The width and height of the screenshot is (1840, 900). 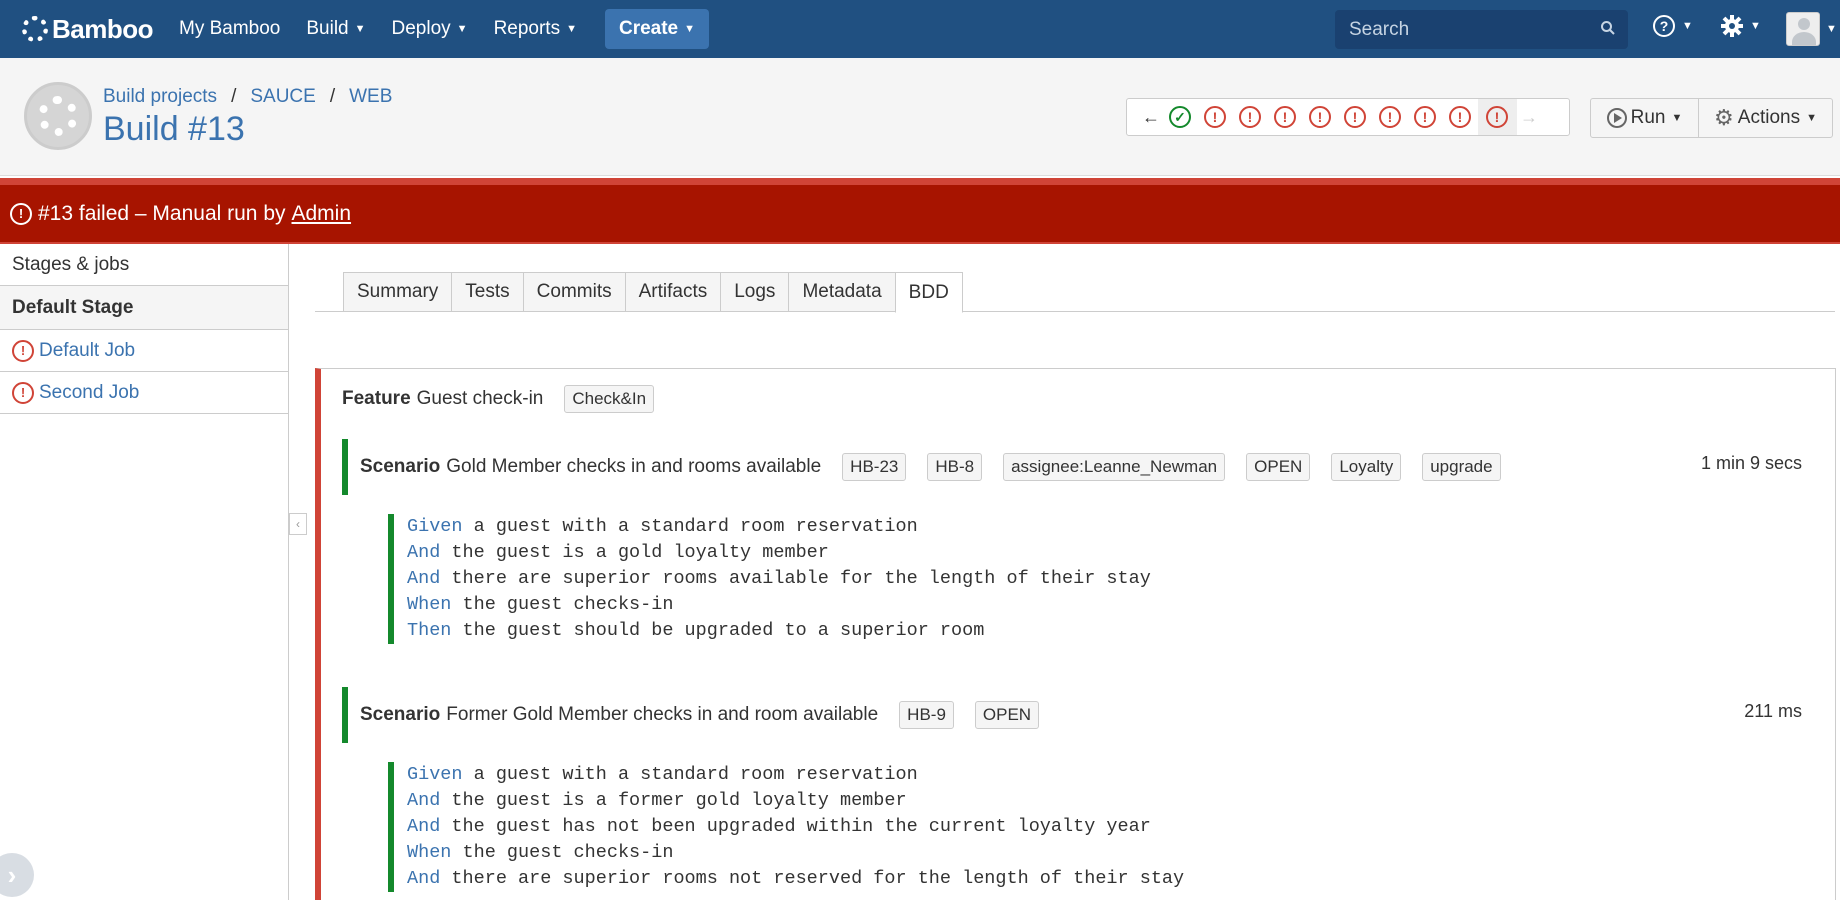 What do you see at coordinates (429, 630) in the screenshot?
I see `step-keyword: Then` at bounding box center [429, 630].